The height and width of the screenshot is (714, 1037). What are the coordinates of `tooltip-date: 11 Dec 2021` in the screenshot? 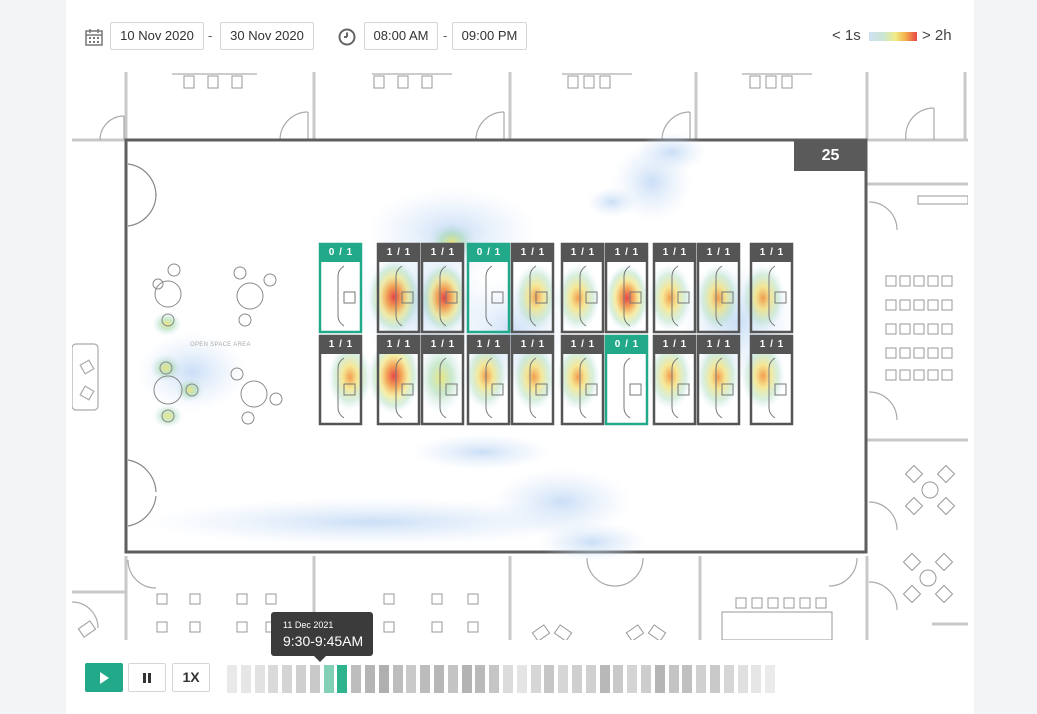 It's located at (308, 625).